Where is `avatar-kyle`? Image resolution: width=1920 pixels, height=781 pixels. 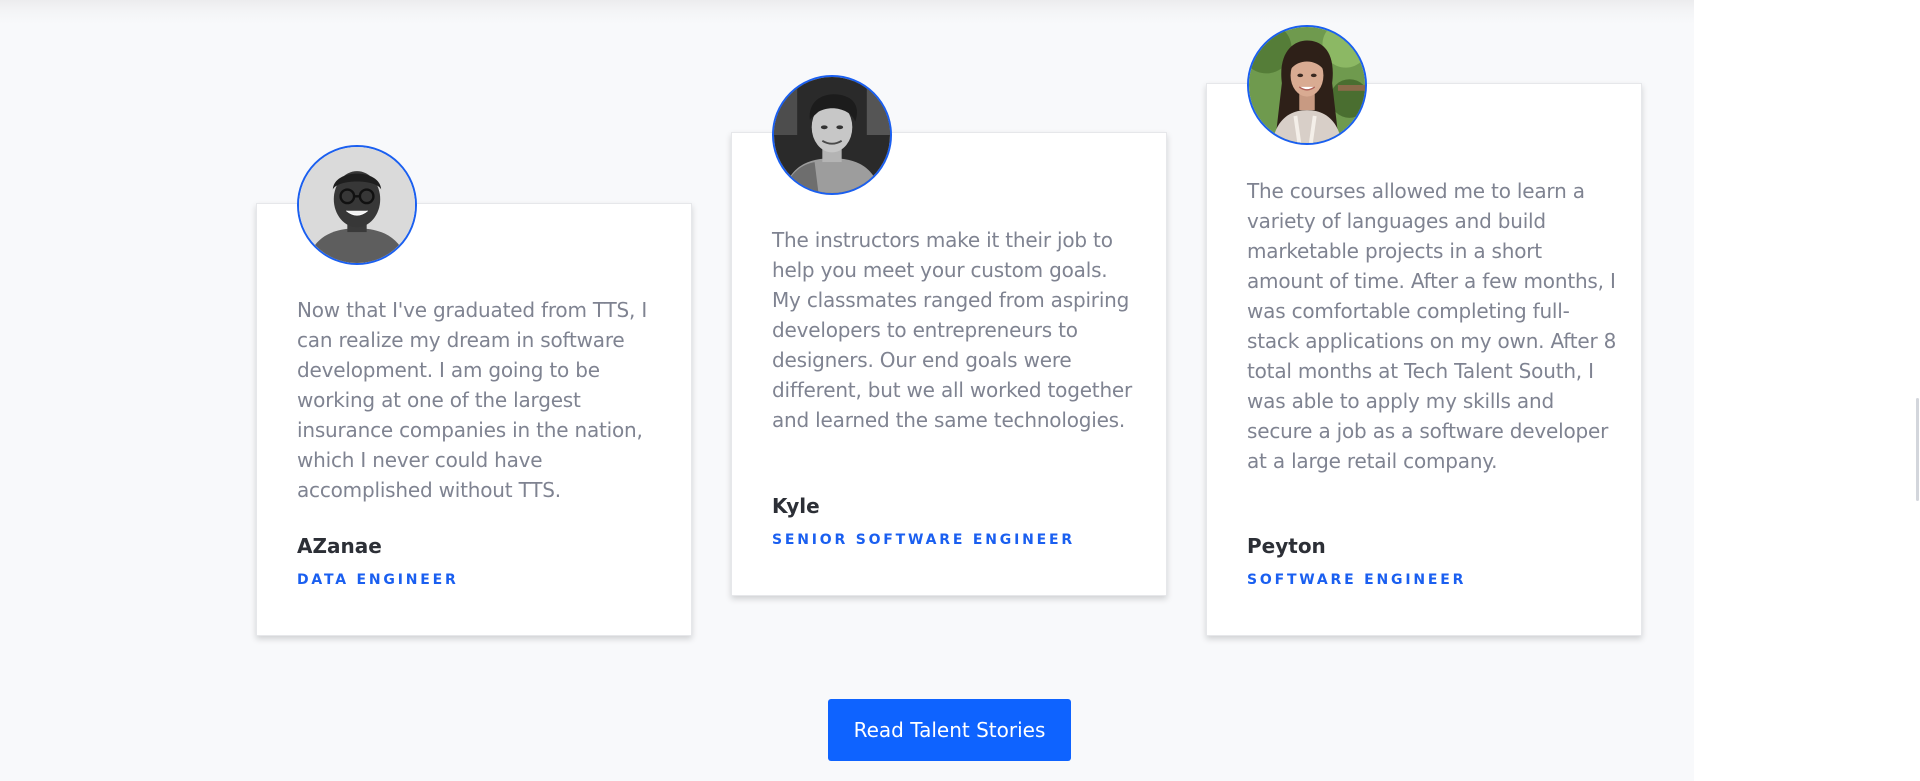
avatar-kyle is located at coordinates (832, 135).